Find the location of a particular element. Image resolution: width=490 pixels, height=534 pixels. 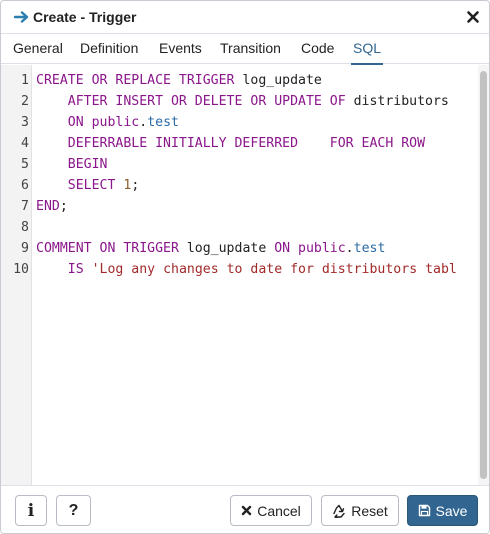

save-label: Save is located at coordinates (451, 510).